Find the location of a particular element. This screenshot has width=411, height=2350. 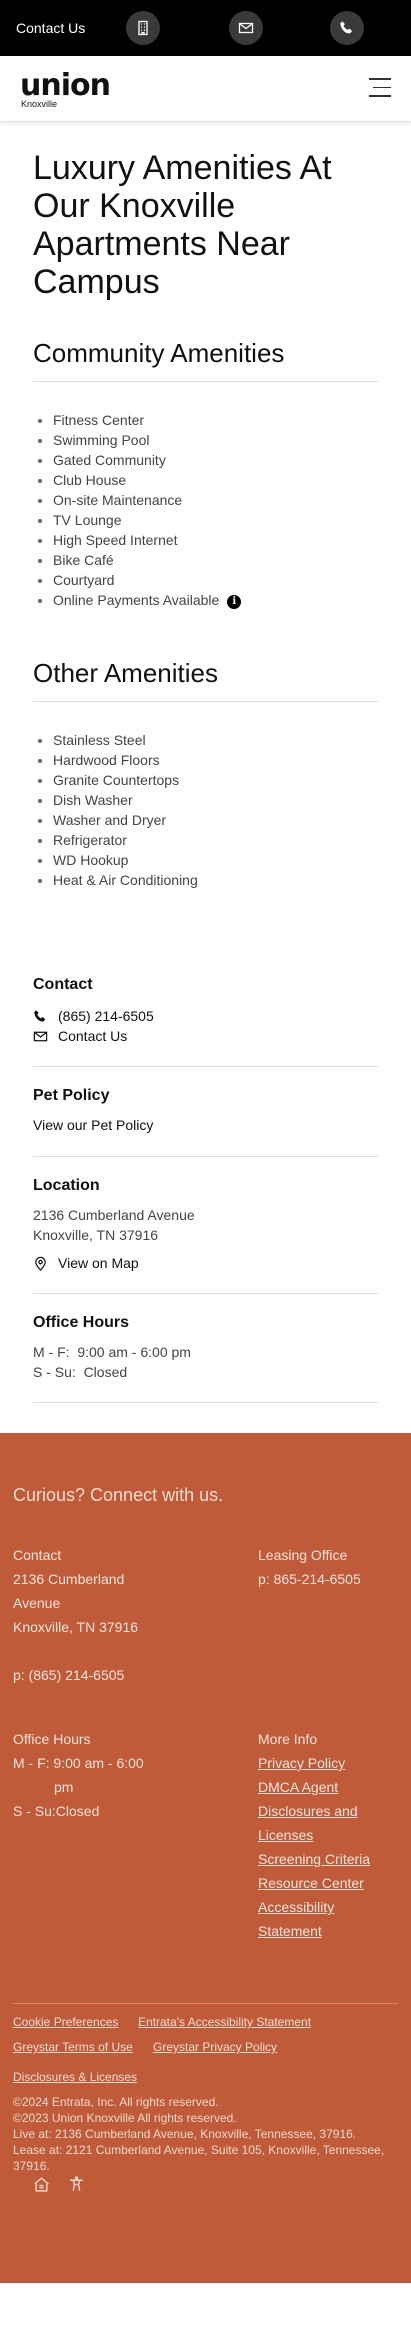

greystar-terms-link: Greystar Terms of Use is located at coordinates (73, 2047).